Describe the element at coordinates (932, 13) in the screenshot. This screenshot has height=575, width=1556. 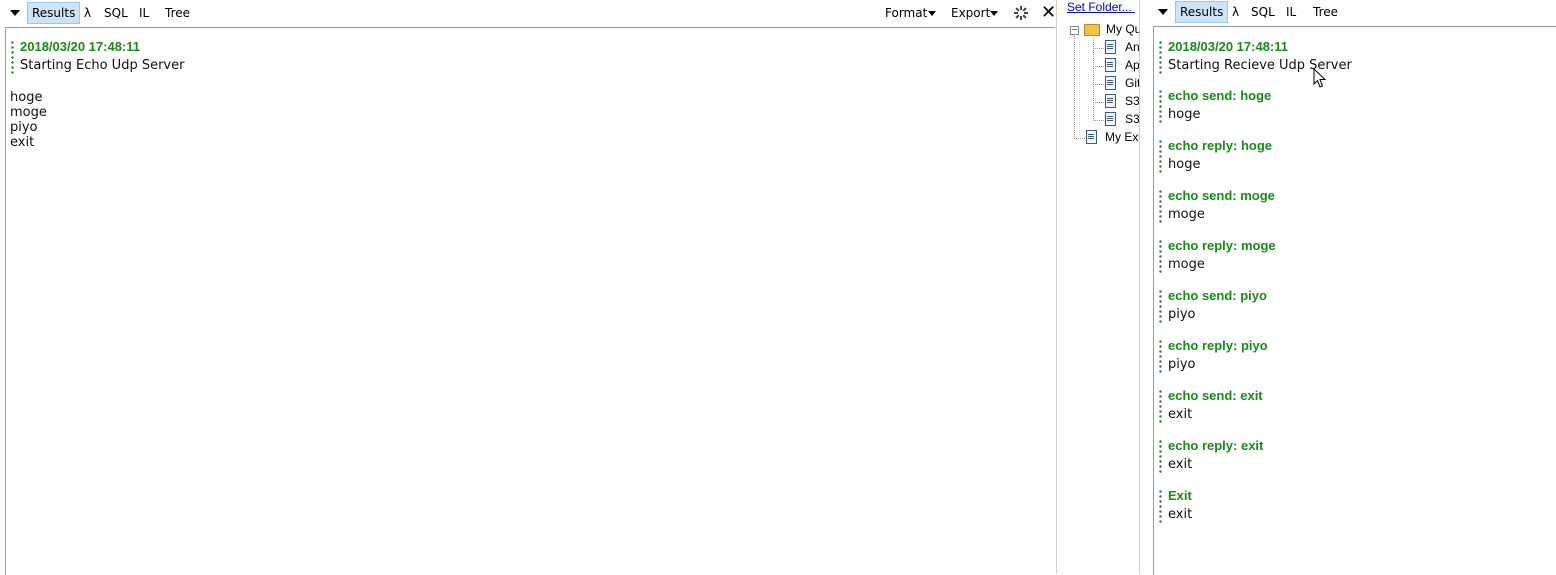
I see `format-dropdown-icon` at that location.